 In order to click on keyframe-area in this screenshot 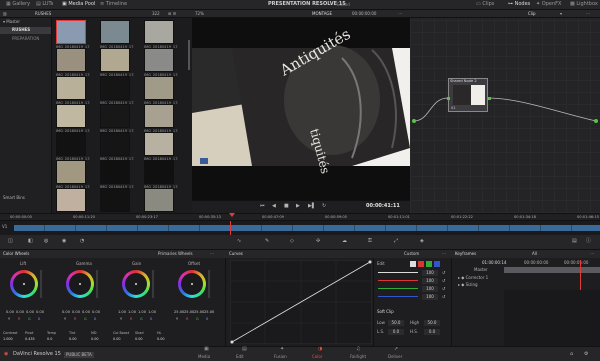, I will do `click(552, 318)`.